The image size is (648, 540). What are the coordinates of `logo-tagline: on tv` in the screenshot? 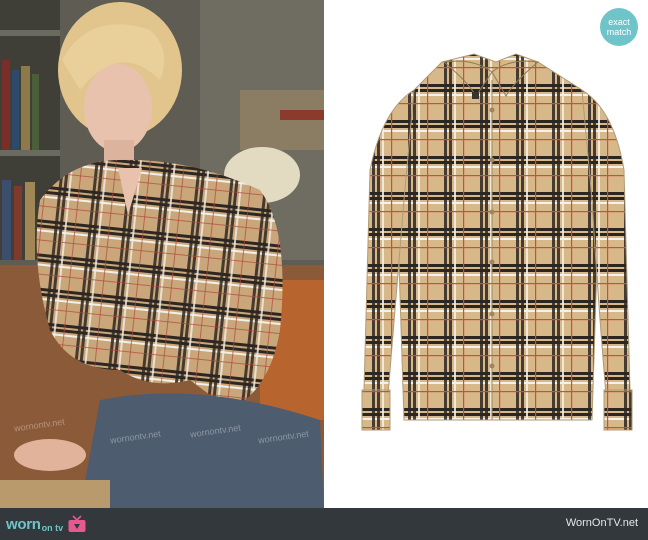 It's located at (52, 528).